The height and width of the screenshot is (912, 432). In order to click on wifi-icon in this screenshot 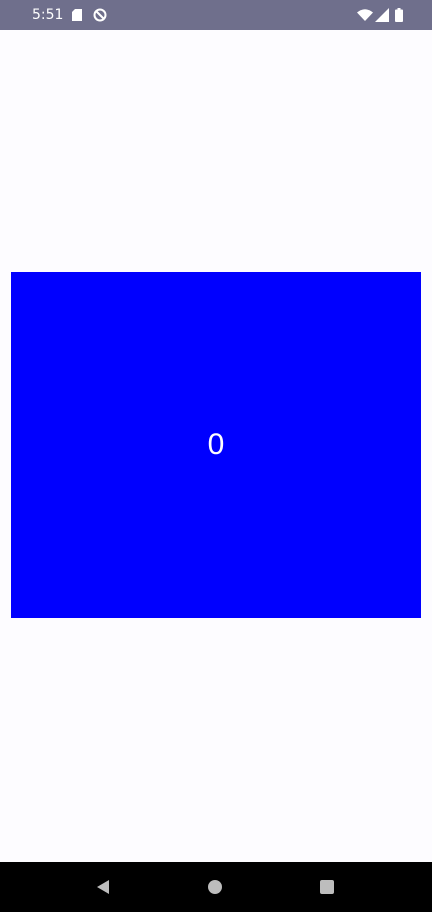, I will do `click(365, 15)`.